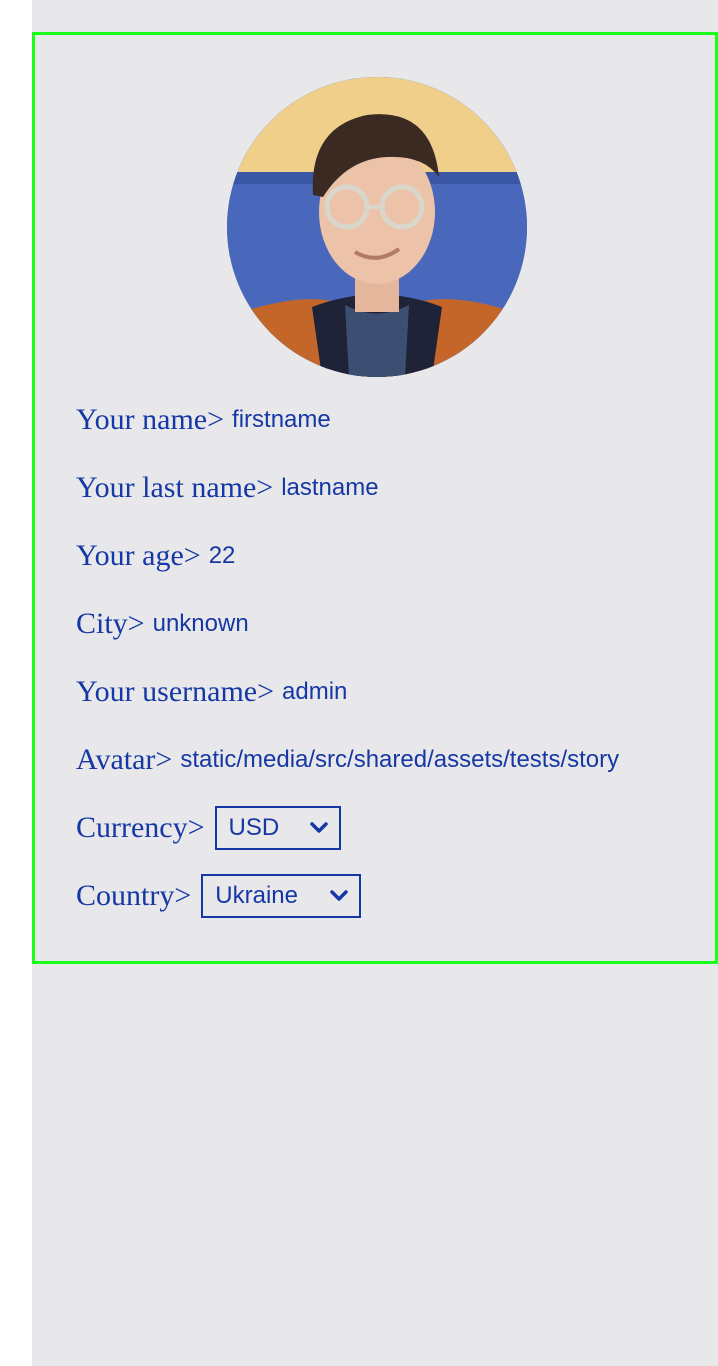  Describe the element at coordinates (208, 828) in the screenshot. I see `field-row-currency: Currency> USD` at that location.